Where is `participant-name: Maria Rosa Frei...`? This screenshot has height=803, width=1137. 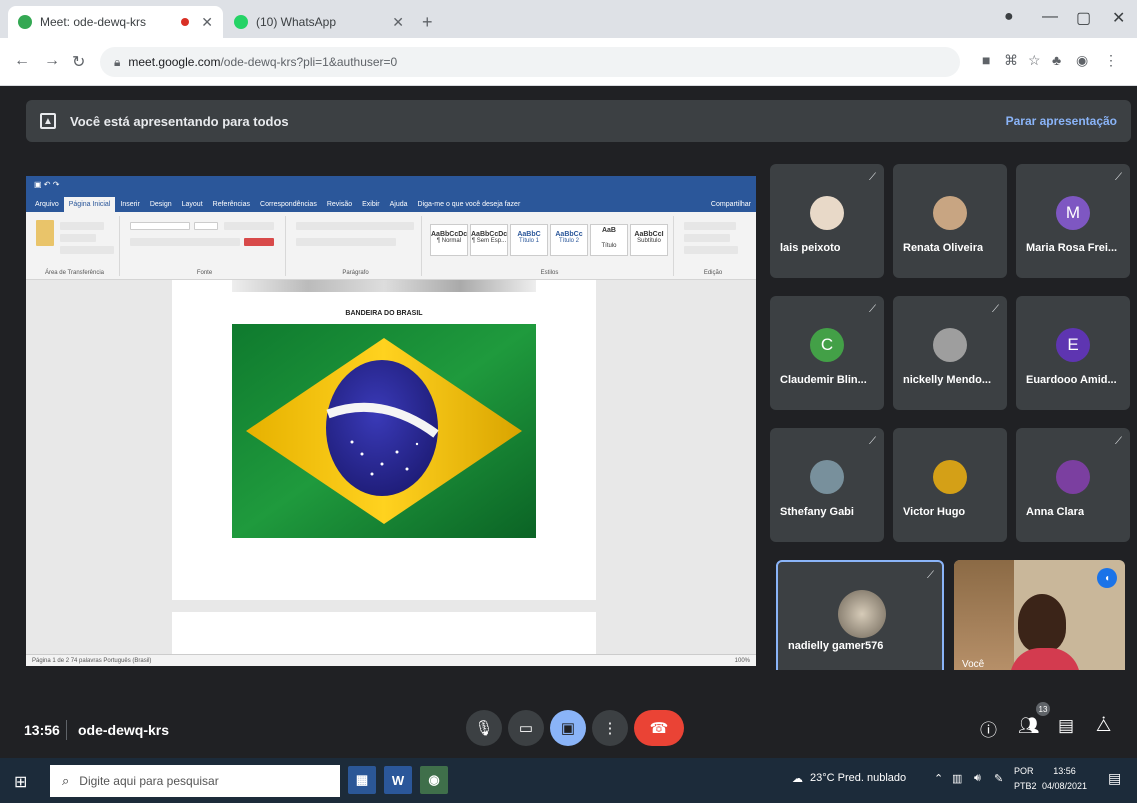 participant-name: Maria Rosa Frei... is located at coordinates (1072, 248).